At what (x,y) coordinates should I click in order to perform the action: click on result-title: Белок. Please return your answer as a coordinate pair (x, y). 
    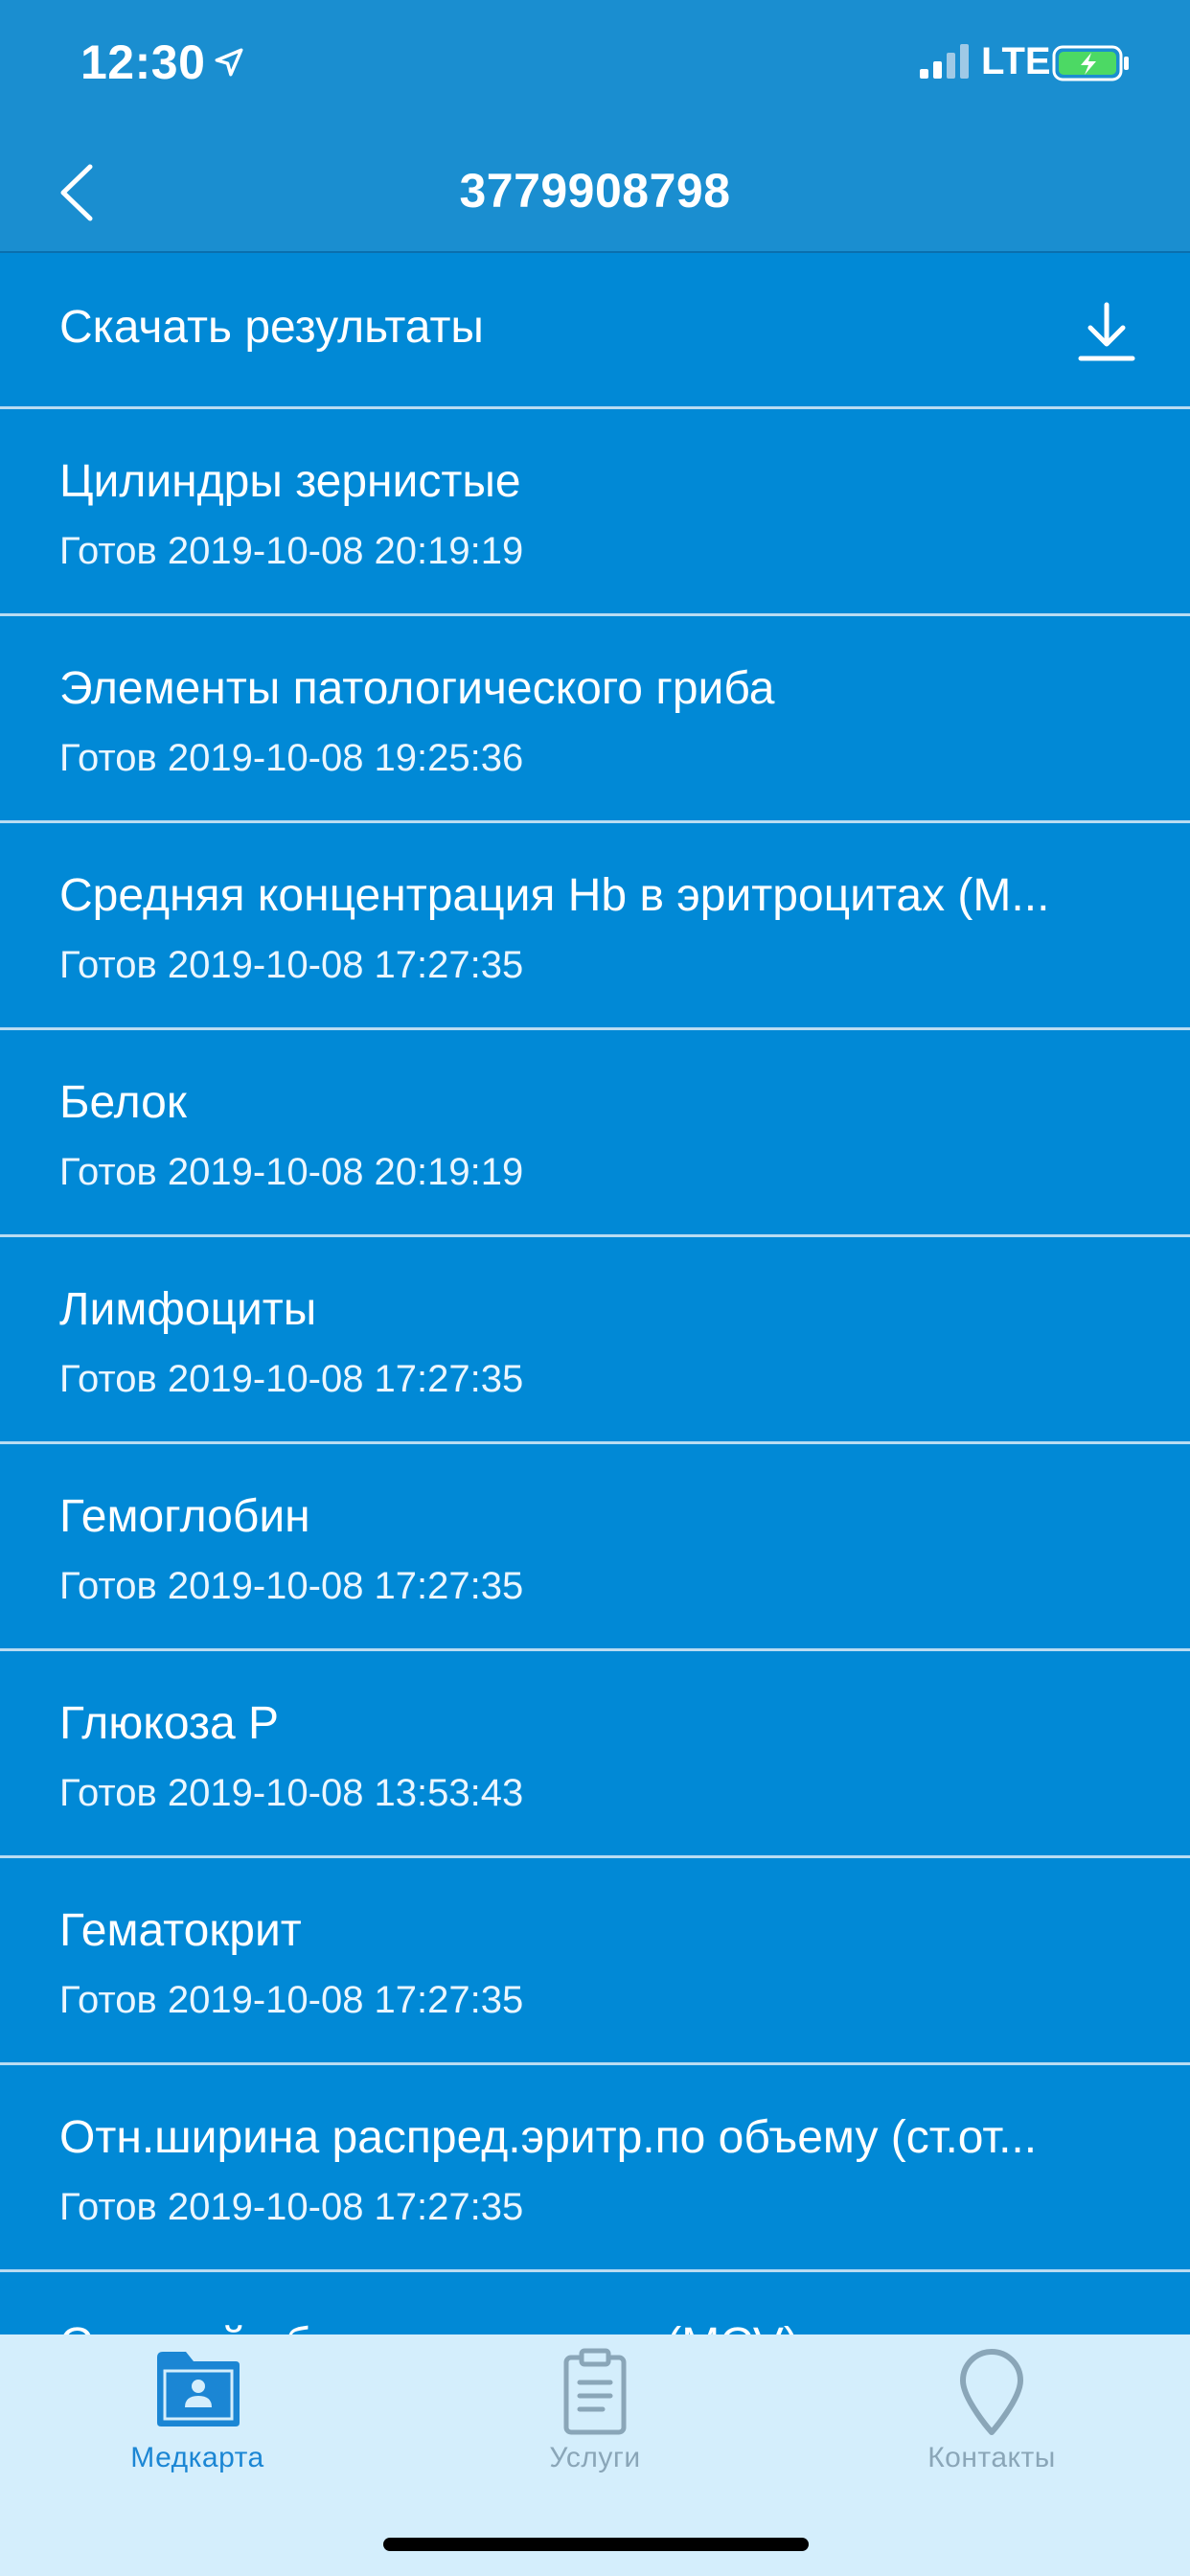
    Looking at the image, I should click on (123, 1102).